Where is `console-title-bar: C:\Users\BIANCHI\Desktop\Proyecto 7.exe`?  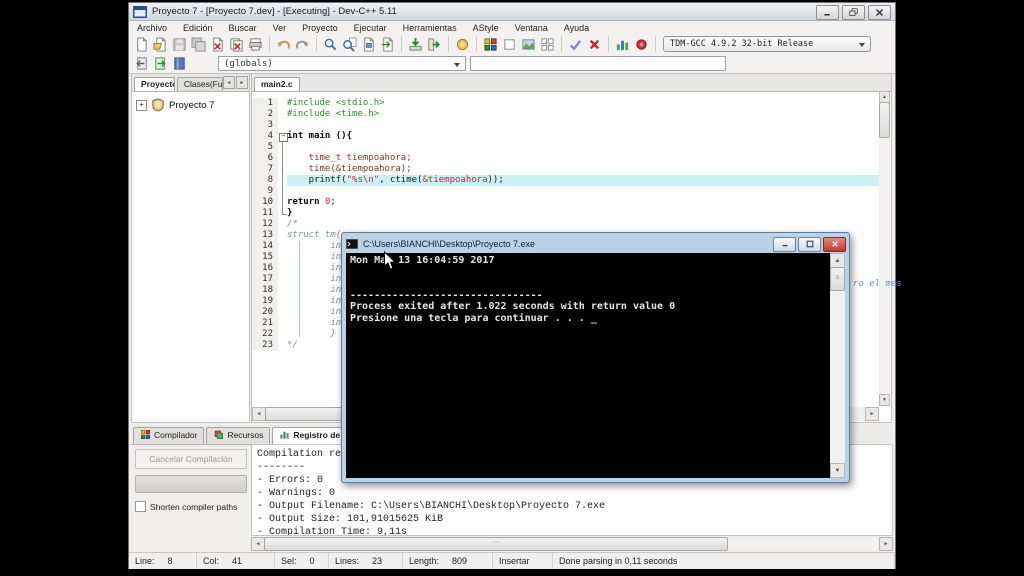
console-title-bar: C:\Users\BIANCHI\Desktop\Proyecto 7.exe is located at coordinates (595, 243).